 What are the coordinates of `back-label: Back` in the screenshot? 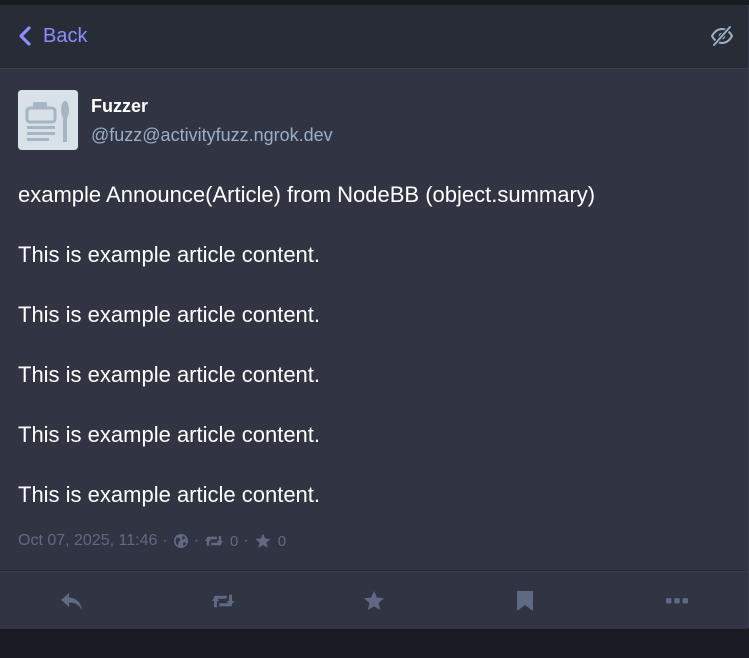 It's located at (65, 35).